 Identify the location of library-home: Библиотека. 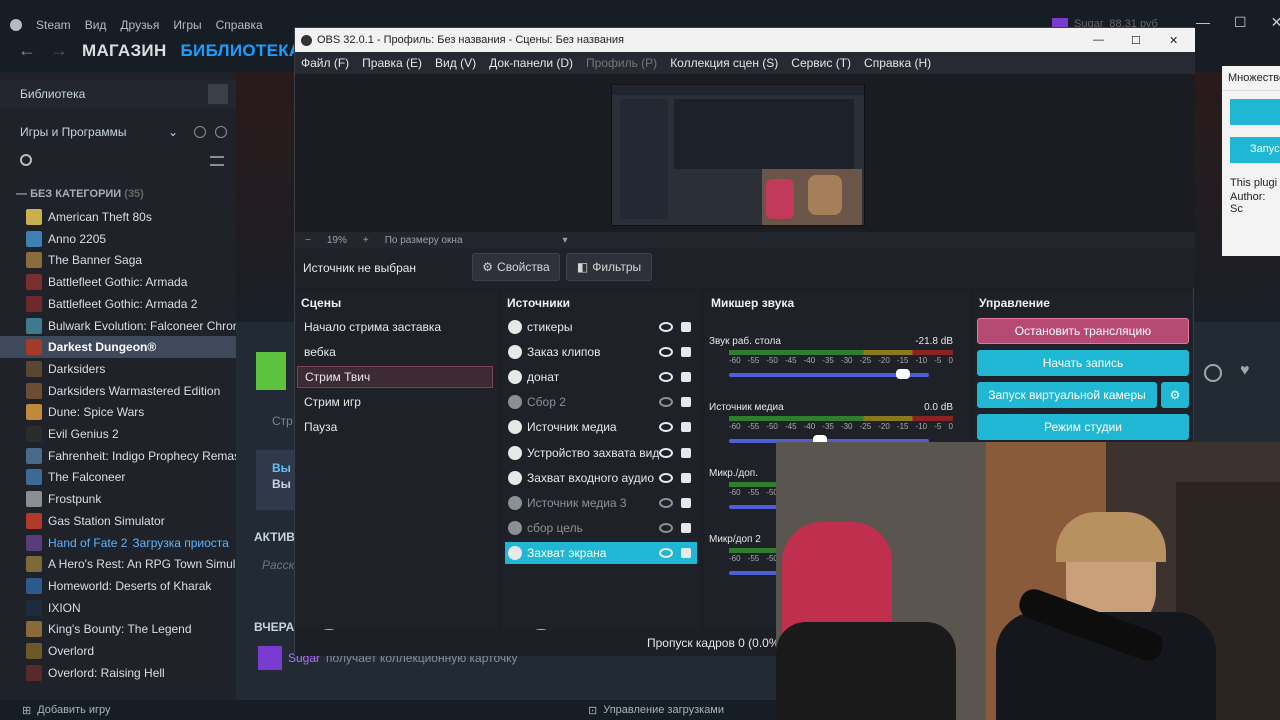
(118, 94).